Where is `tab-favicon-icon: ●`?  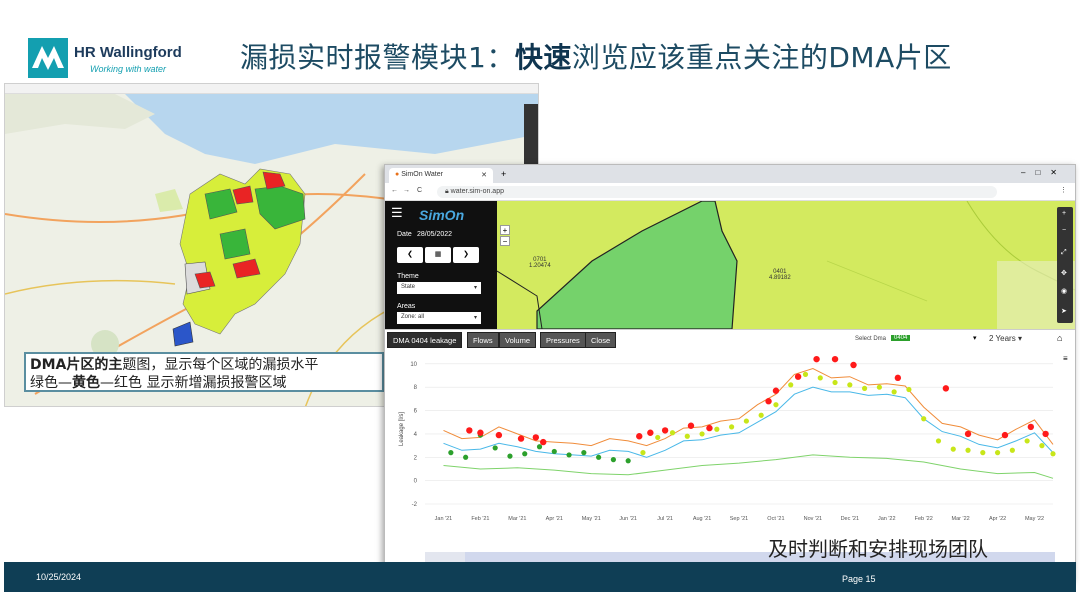
tab-favicon-icon: ● is located at coordinates (397, 174).